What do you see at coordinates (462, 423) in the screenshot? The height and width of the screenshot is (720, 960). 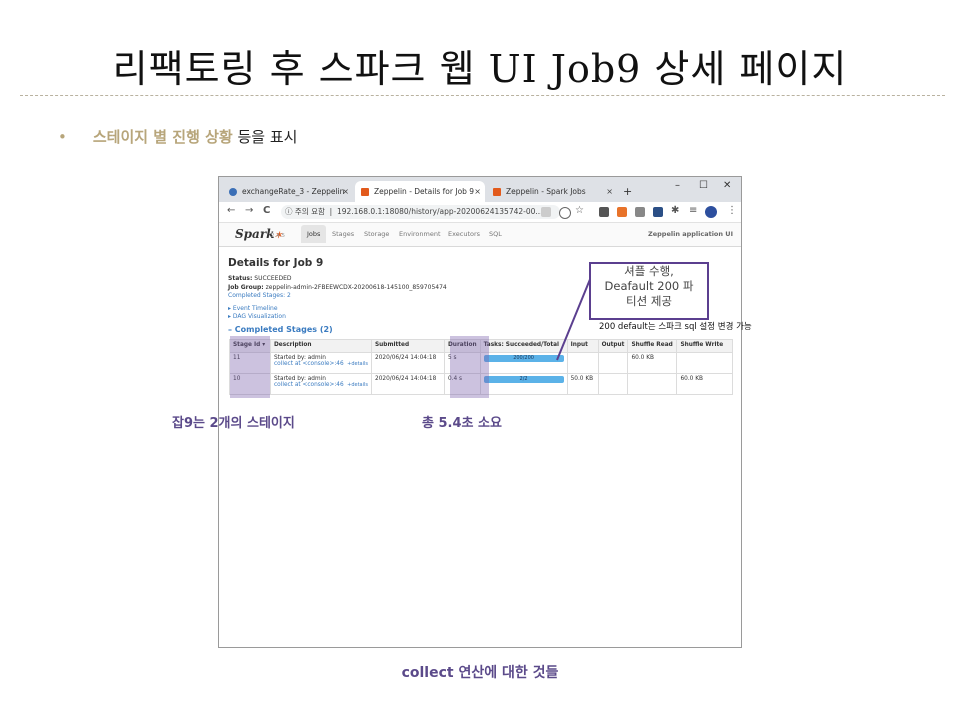 I see `total-duration-label: 총 5.4초 소요` at bounding box center [462, 423].